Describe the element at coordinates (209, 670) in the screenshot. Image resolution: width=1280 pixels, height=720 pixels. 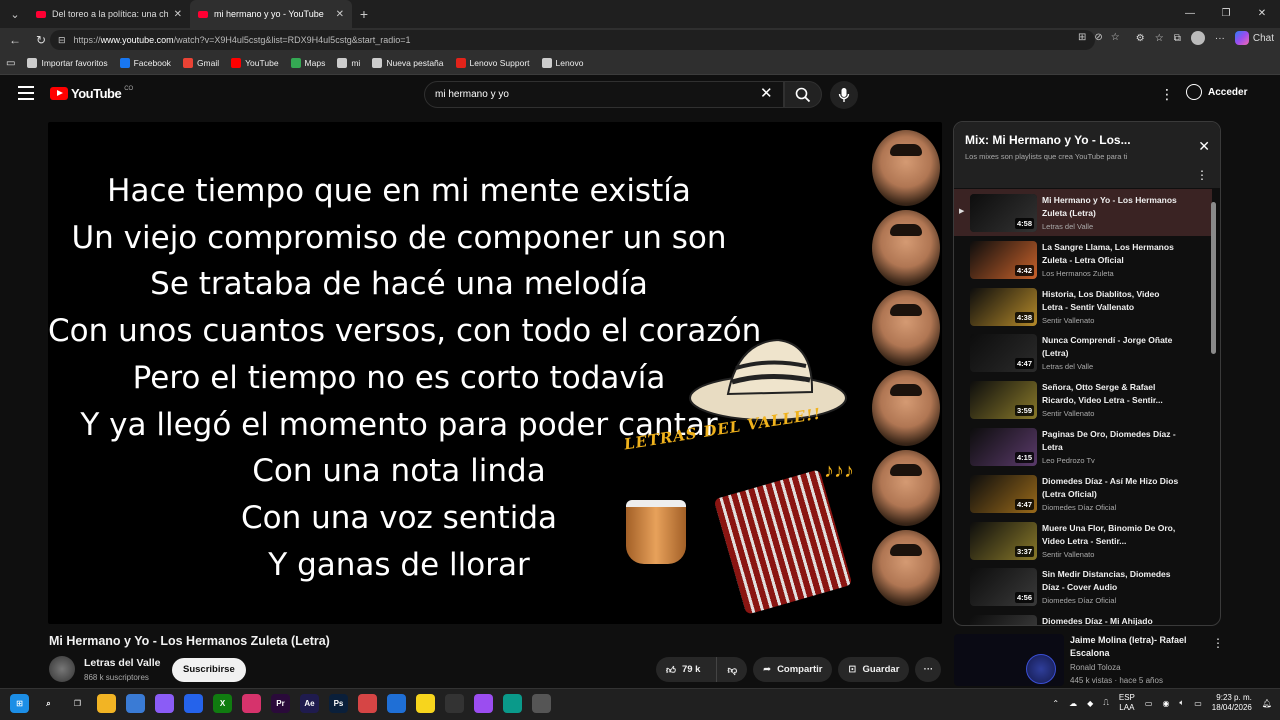
I see `subscribe-button: Suscribirse` at that location.